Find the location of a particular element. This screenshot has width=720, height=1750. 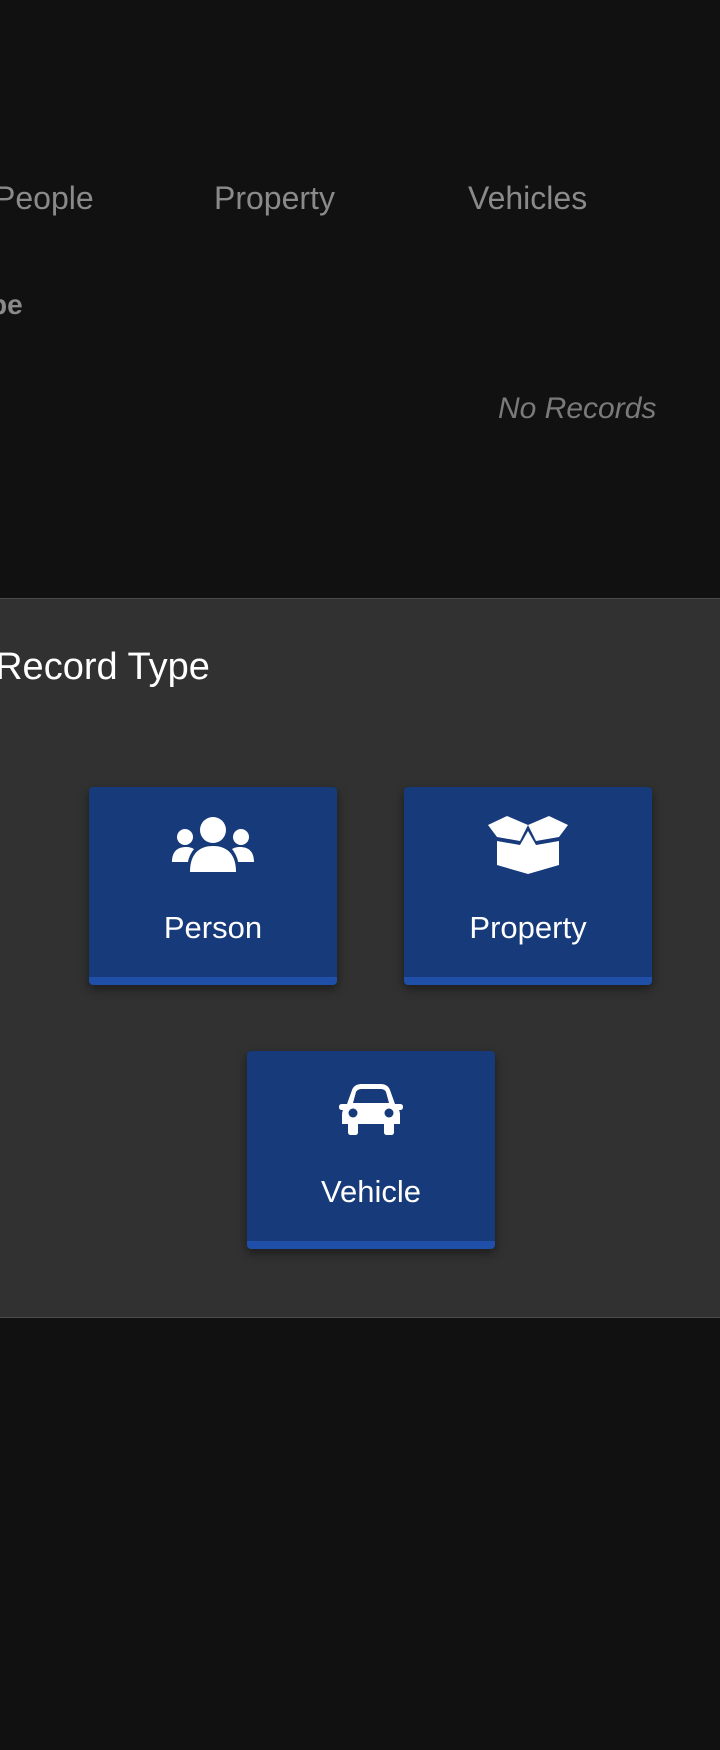

person-button-label: Person is located at coordinates (213, 927).